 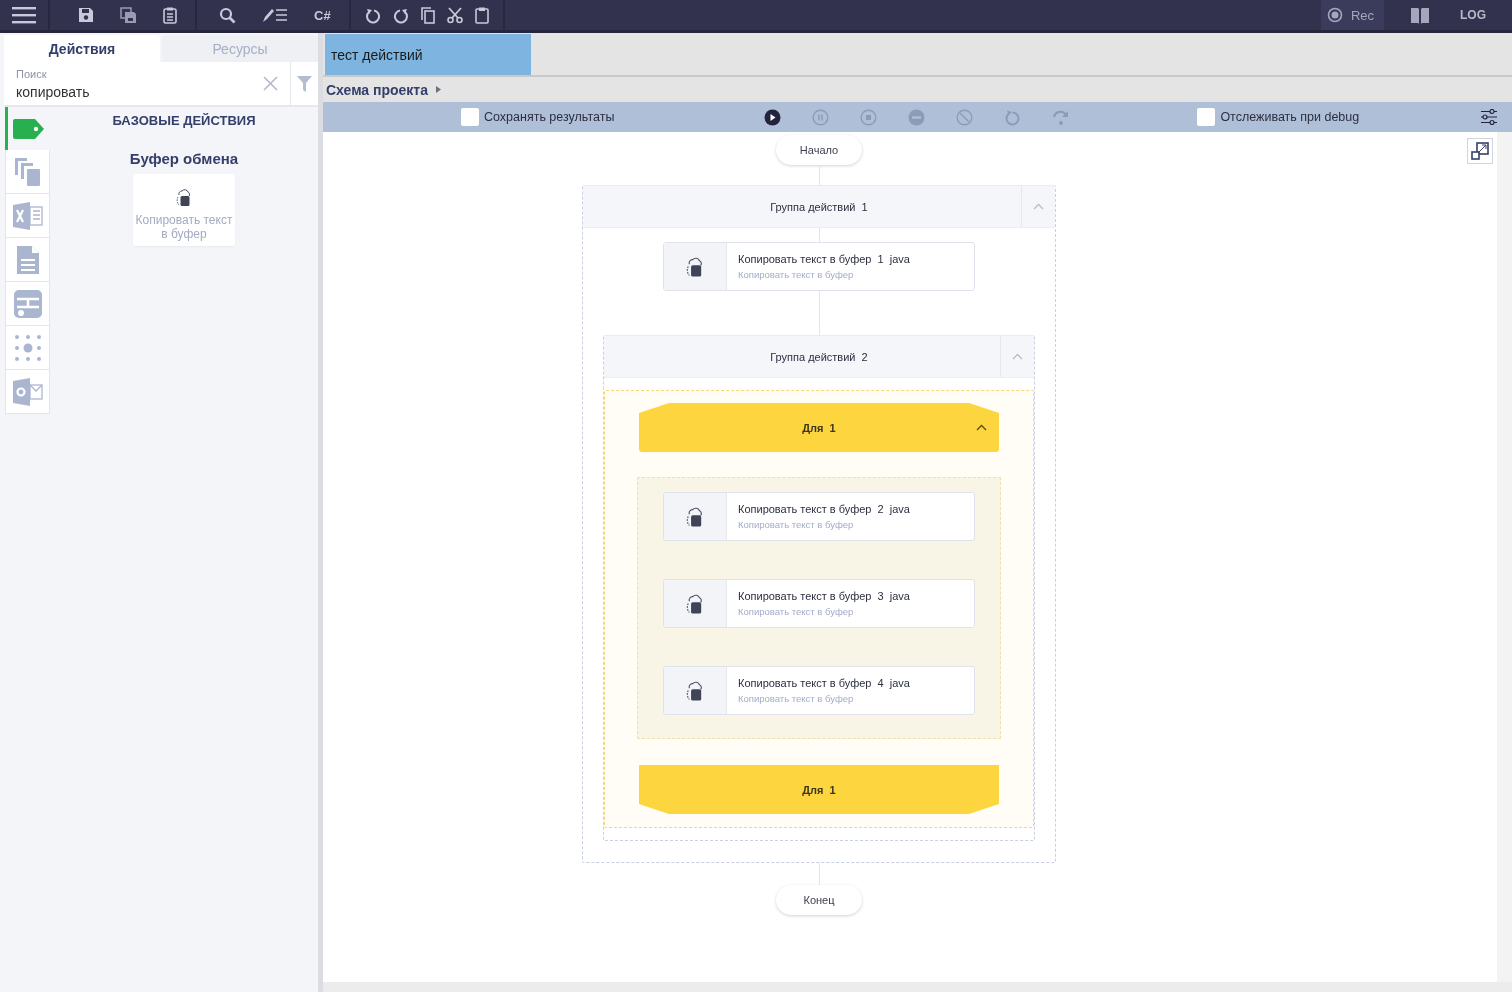 What do you see at coordinates (170, 15) in the screenshot?
I see `clipboard-list-icon` at bounding box center [170, 15].